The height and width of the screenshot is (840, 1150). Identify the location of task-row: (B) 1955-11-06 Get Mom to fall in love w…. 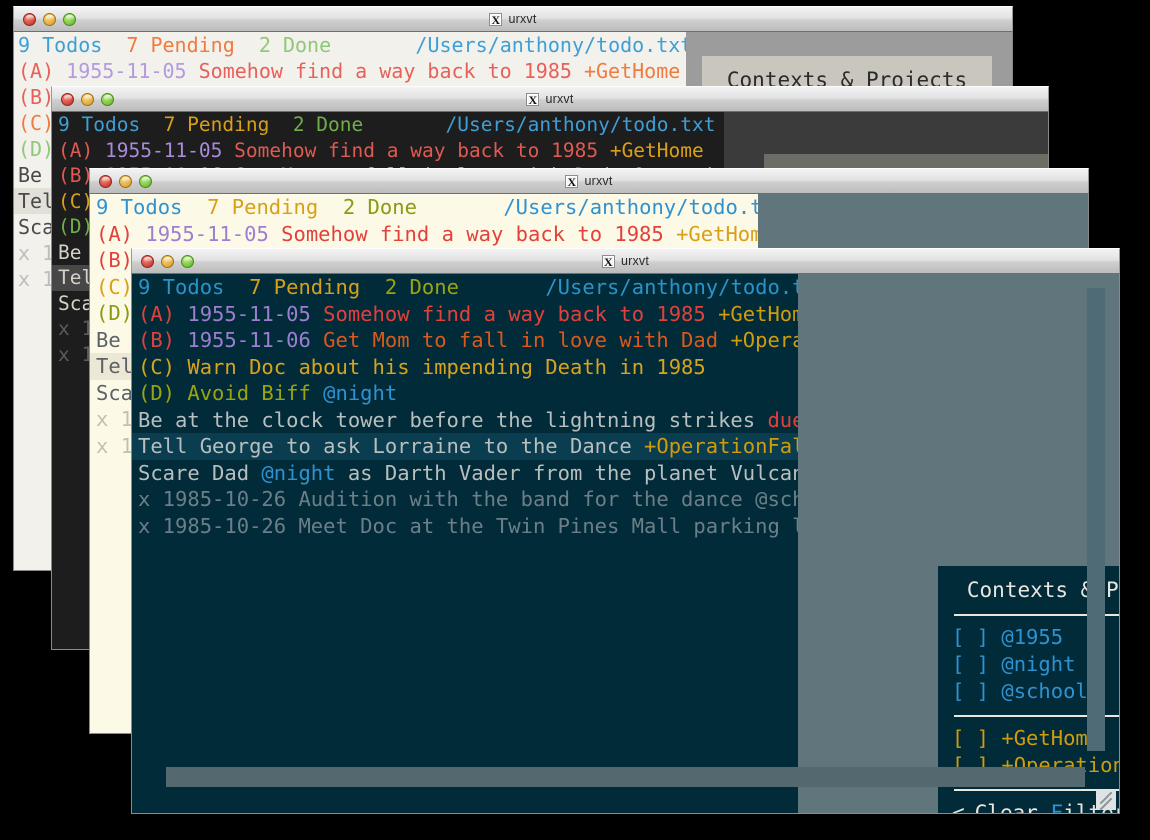
(465, 340).